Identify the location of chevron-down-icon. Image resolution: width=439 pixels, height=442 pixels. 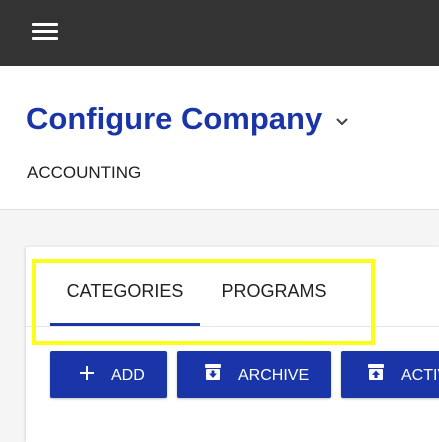
(342, 121).